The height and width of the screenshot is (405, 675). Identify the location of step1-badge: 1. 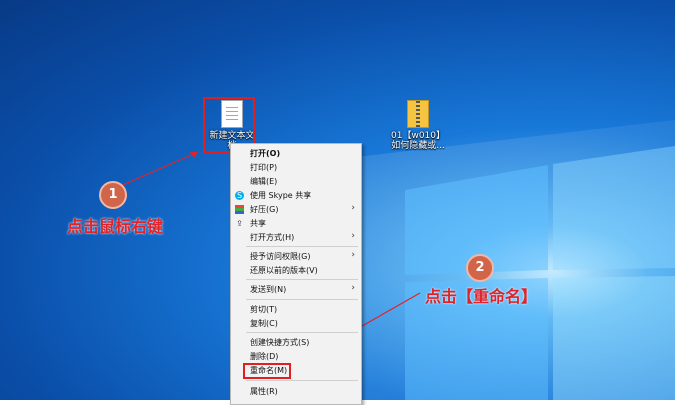
(113, 195).